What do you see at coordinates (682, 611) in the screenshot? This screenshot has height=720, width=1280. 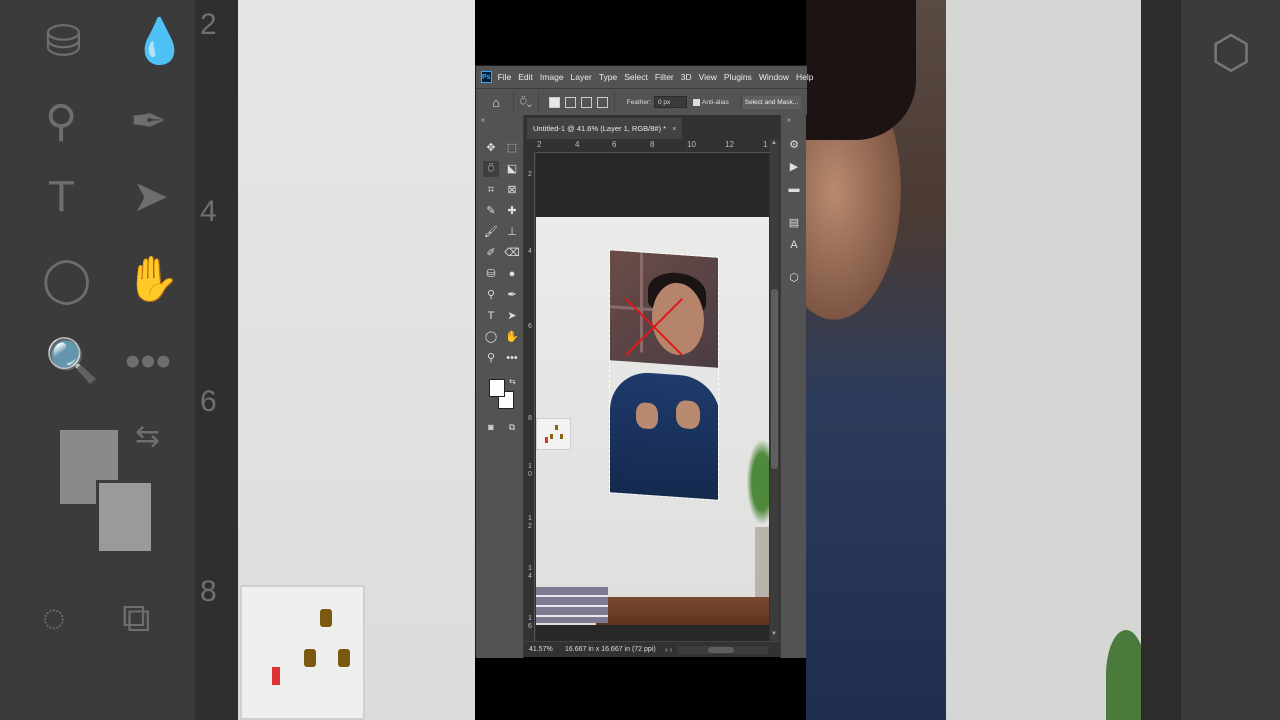 I see `desk-image` at bounding box center [682, 611].